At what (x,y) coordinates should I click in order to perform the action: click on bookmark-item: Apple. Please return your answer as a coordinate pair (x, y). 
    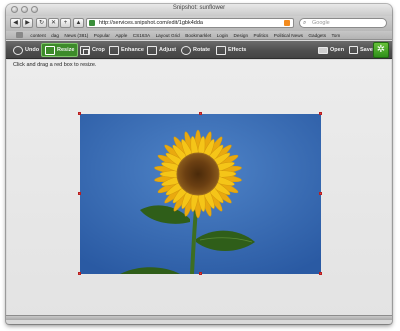
    Looking at the image, I should click on (121, 35).